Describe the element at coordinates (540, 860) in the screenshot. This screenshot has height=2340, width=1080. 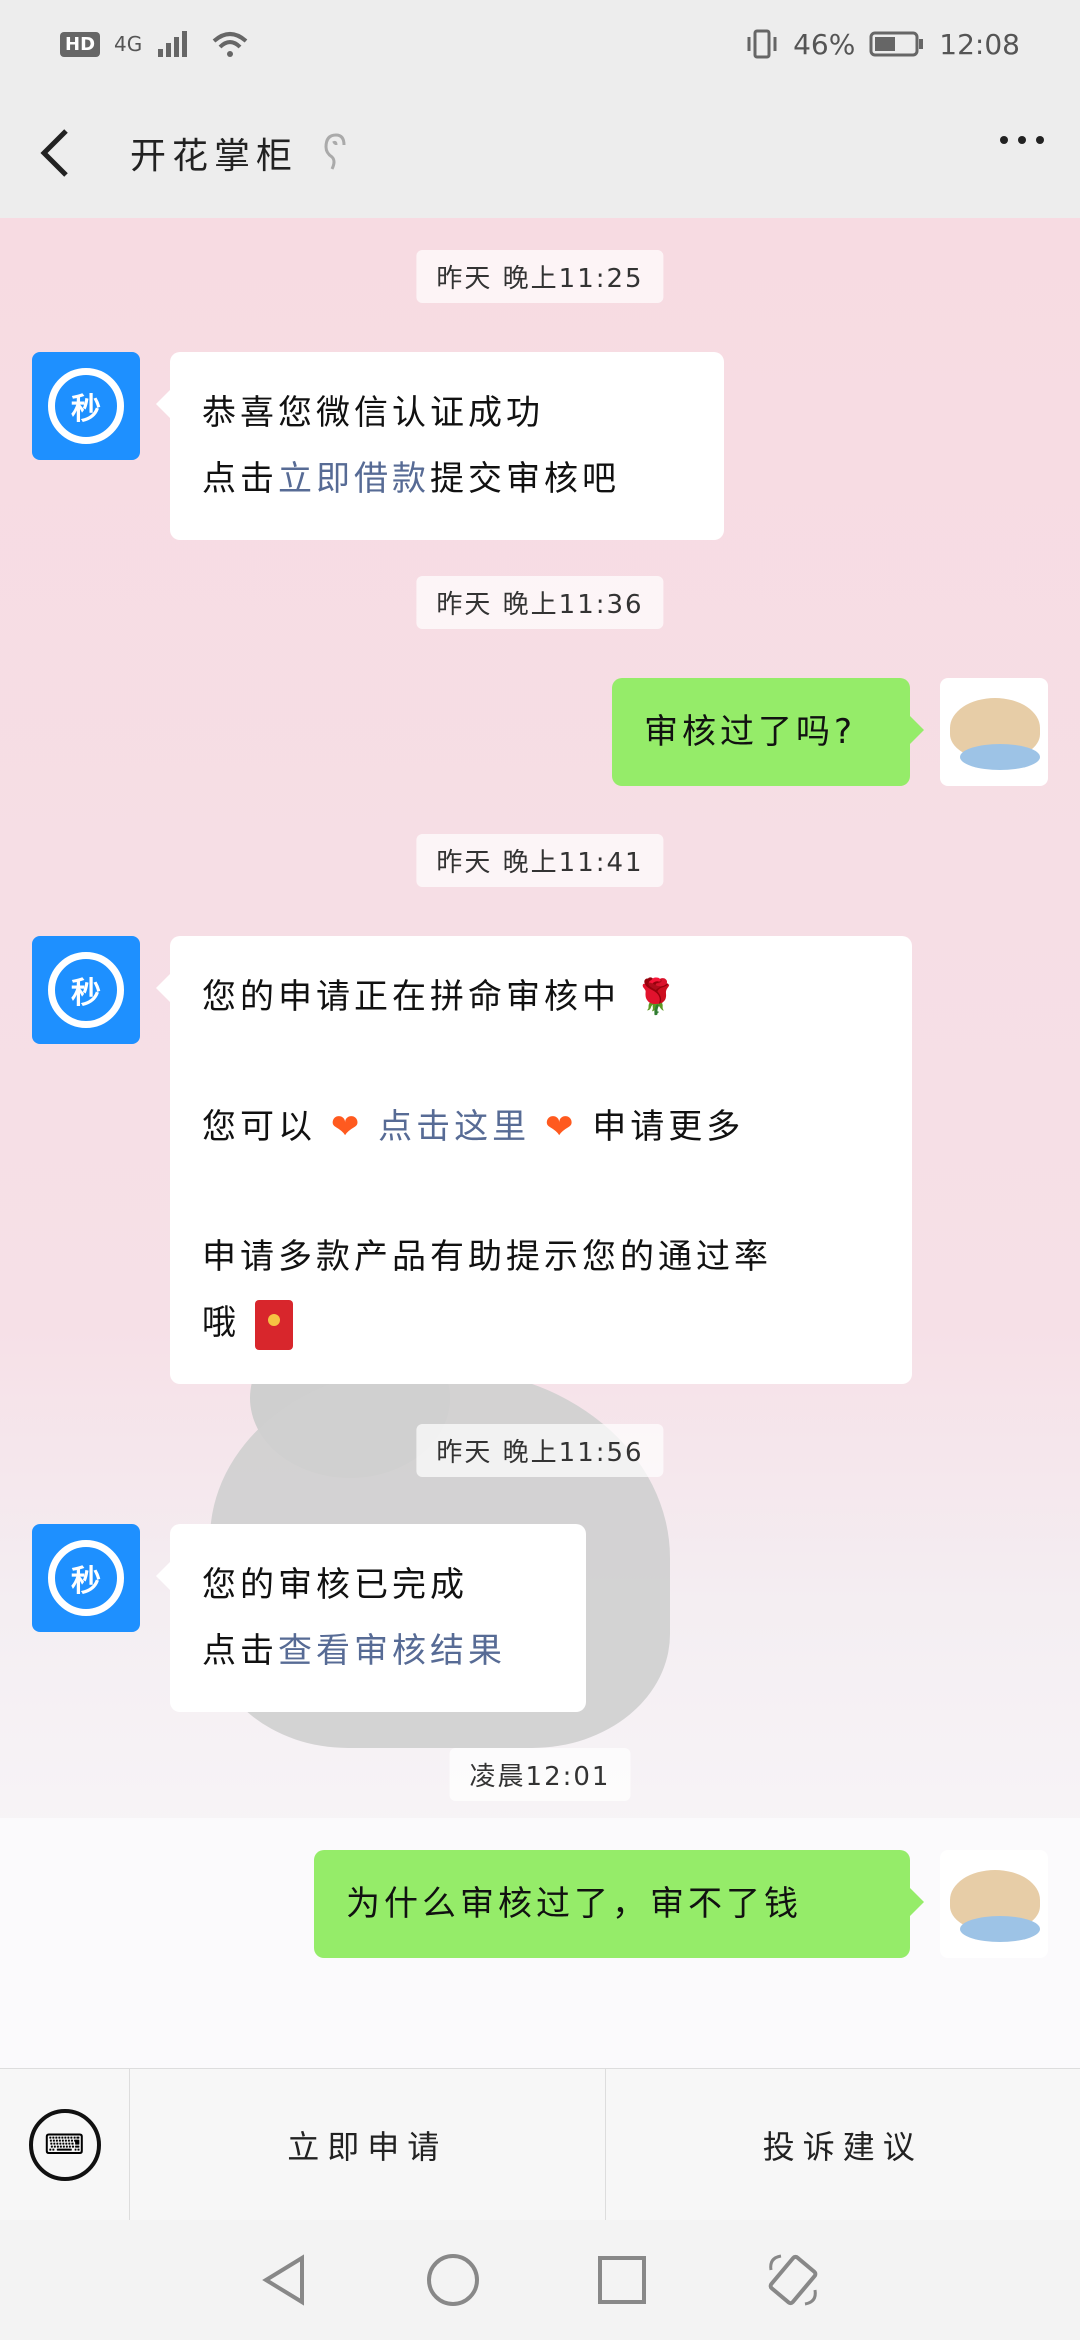
I see `timestamp: 昨天 晚上11:41` at that location.